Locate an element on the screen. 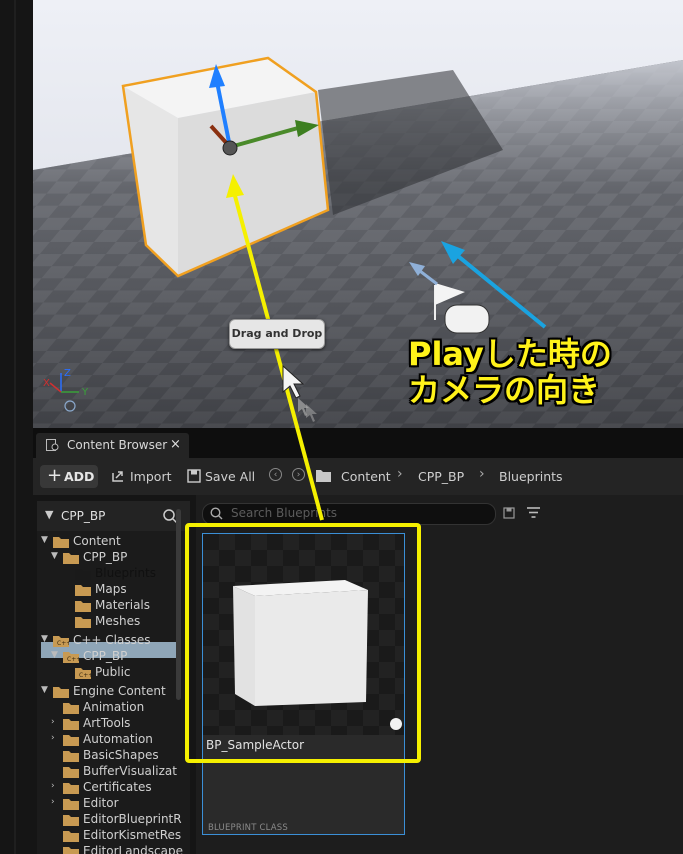  breadcrumb-content: Content is located at coordinates (366, 476).